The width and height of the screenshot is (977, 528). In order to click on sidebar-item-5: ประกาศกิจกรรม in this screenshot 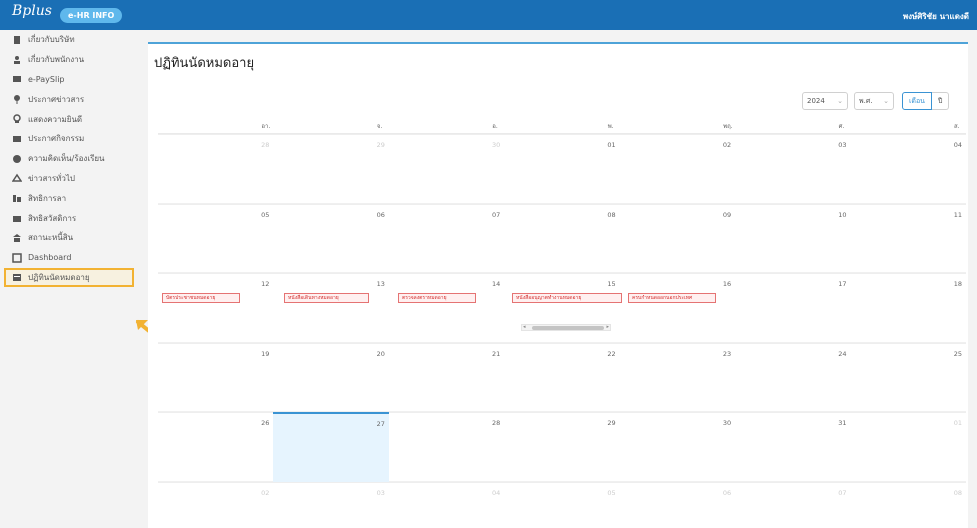, I will do `click(69, 139)`.